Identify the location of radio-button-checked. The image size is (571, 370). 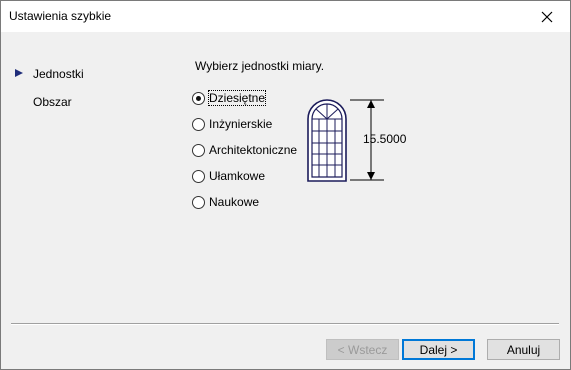
(198, 98).